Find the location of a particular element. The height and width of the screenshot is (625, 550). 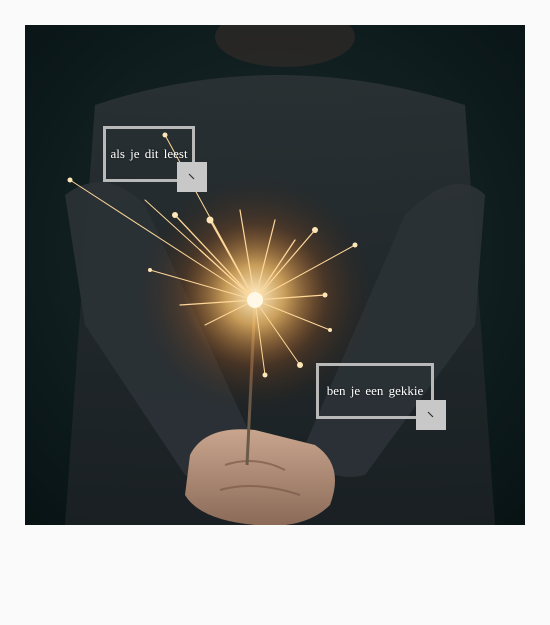

caption-text-top: als je dit leest is located at coordinates (149, 153).